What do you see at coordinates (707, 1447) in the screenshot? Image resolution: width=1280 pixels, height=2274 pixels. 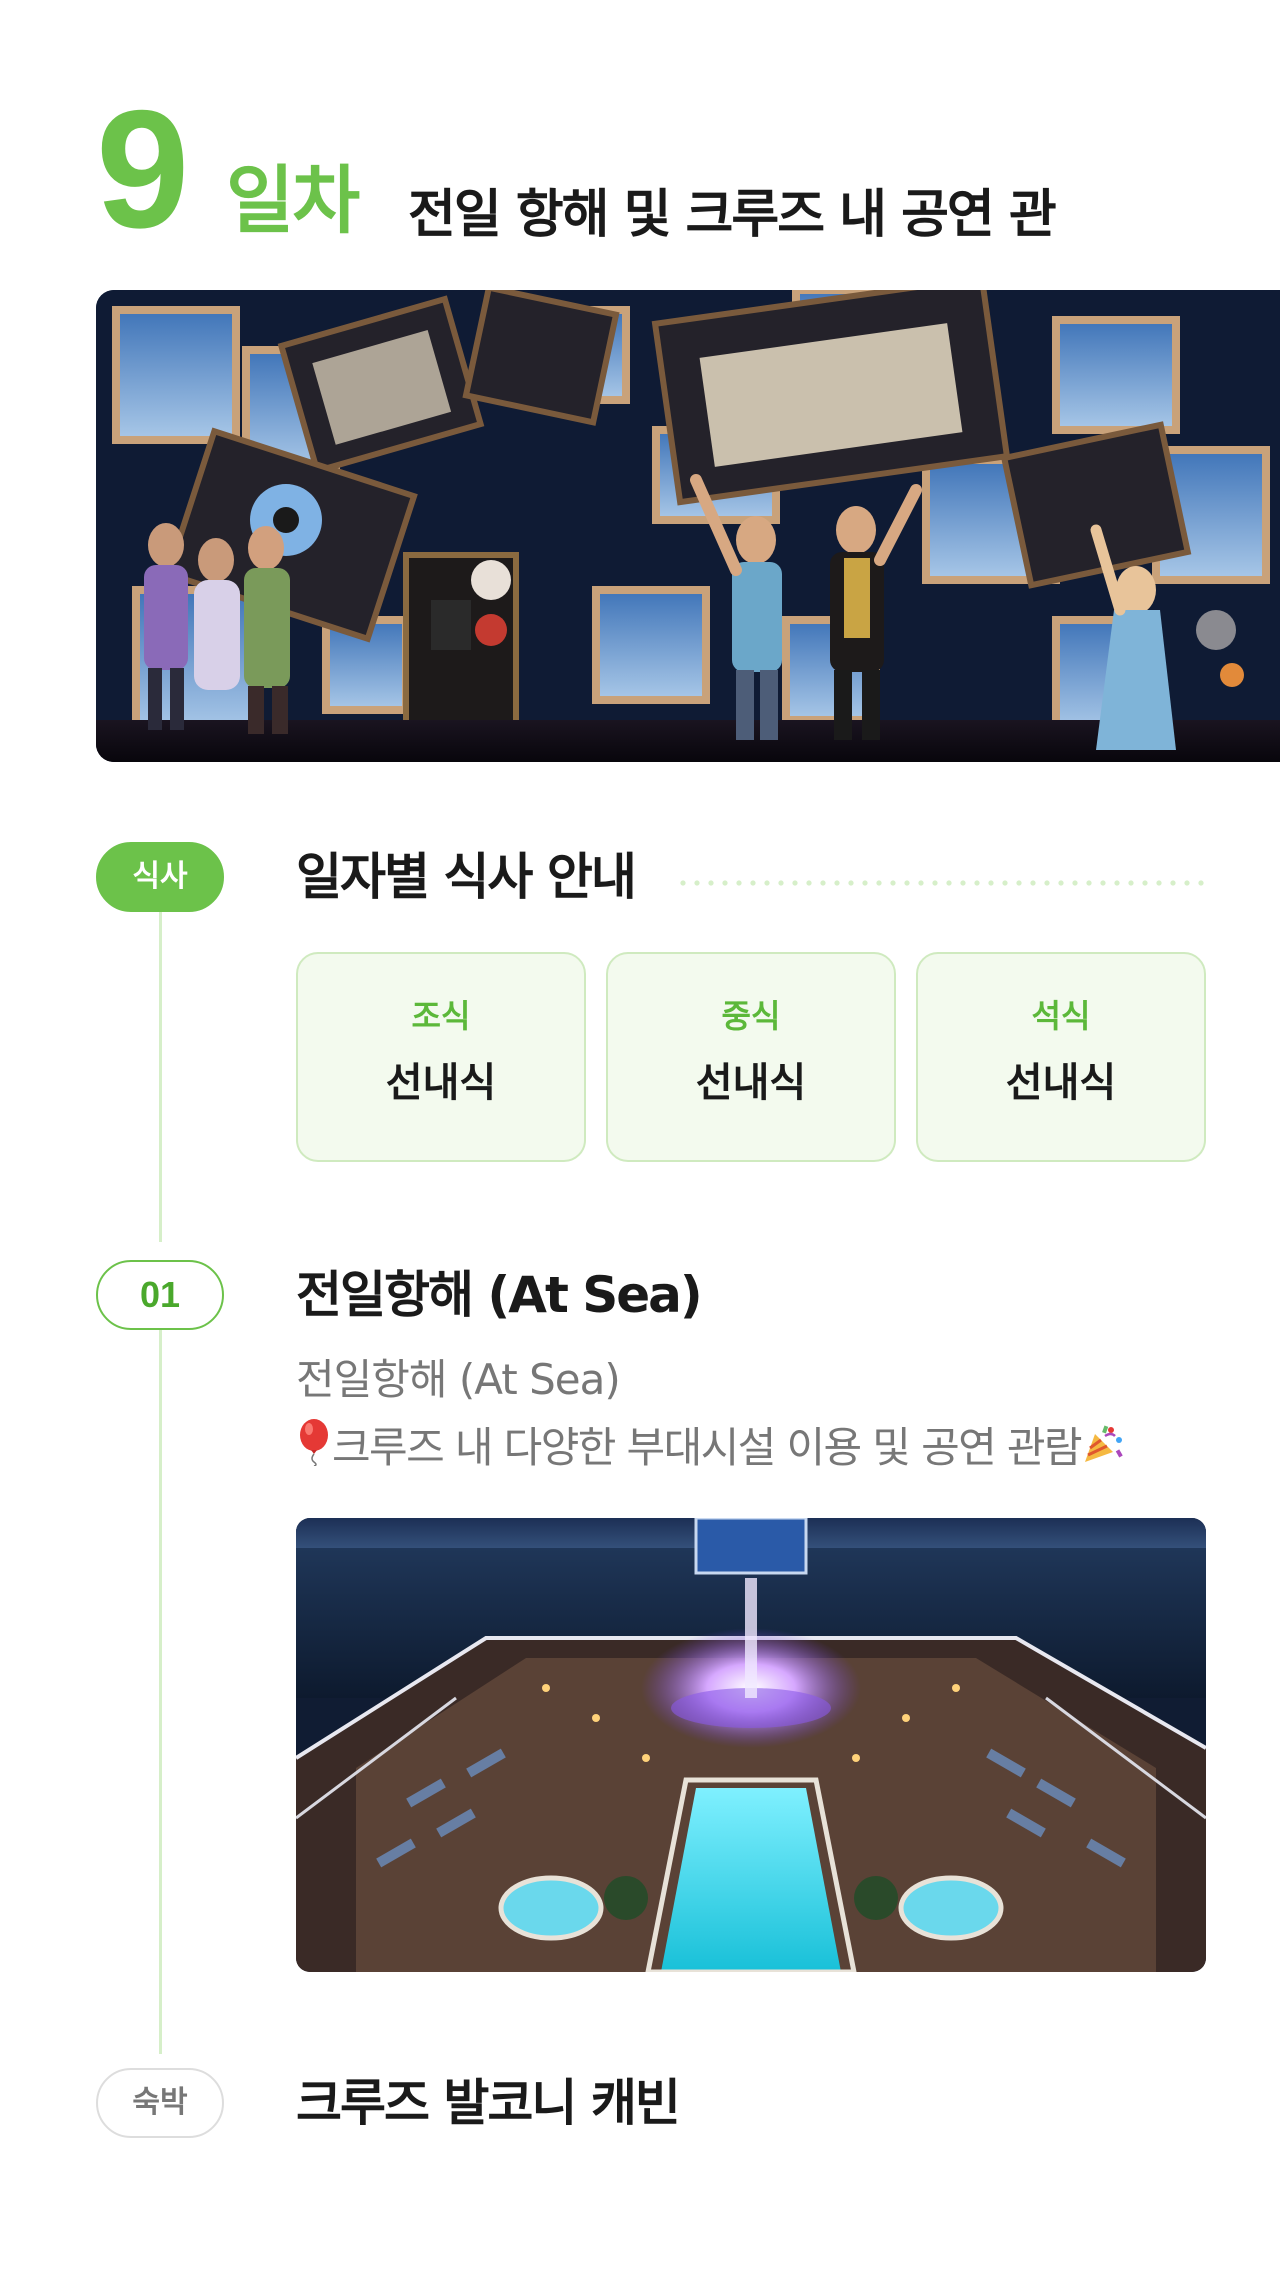 I see `step-description-text: 크루즈 내 다양한 부대시설 이용 및 공연 관람` at bounding box center [707, 1447].